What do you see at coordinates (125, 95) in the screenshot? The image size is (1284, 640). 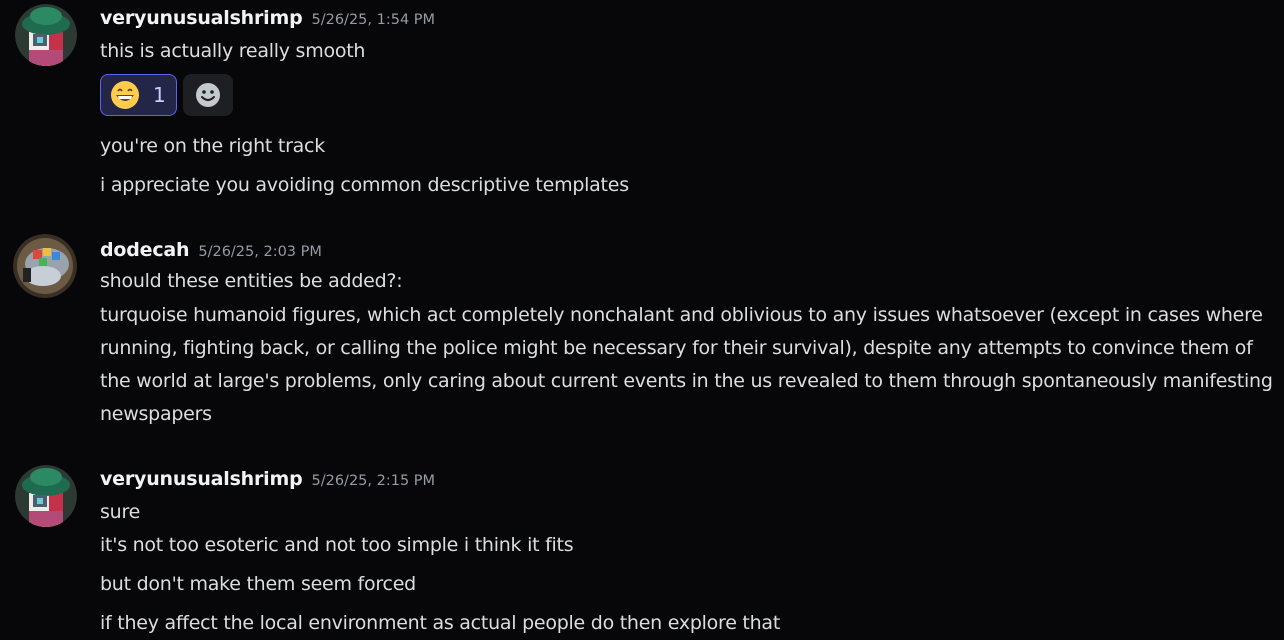 I see `grinning-face-emoji-icon` at bounding box center [125, 95].